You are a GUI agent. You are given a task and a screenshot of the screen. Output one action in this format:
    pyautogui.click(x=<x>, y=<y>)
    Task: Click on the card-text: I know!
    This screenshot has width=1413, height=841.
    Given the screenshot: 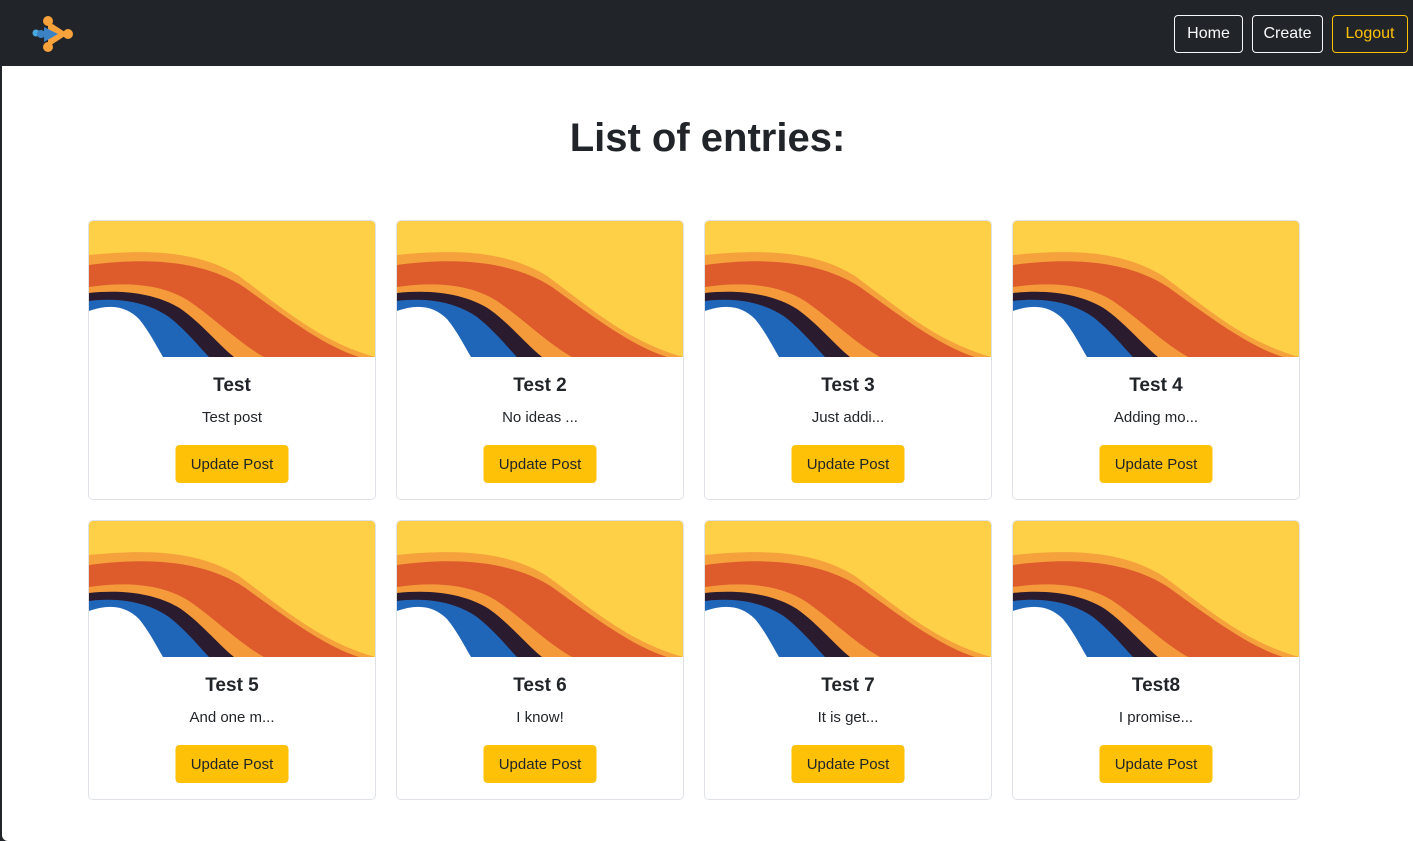 What is the action you would take?
    pyautogui.click(x=540, y=717)
    